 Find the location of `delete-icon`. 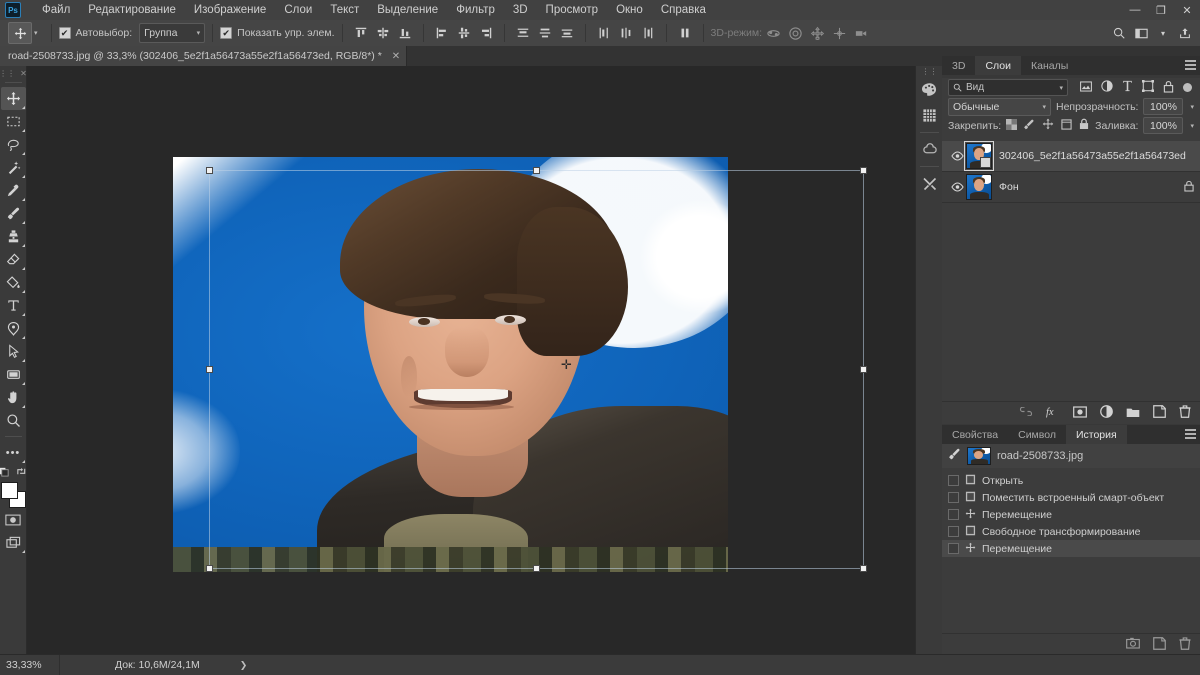

delete-icon is located at coordinates (1185, 644).